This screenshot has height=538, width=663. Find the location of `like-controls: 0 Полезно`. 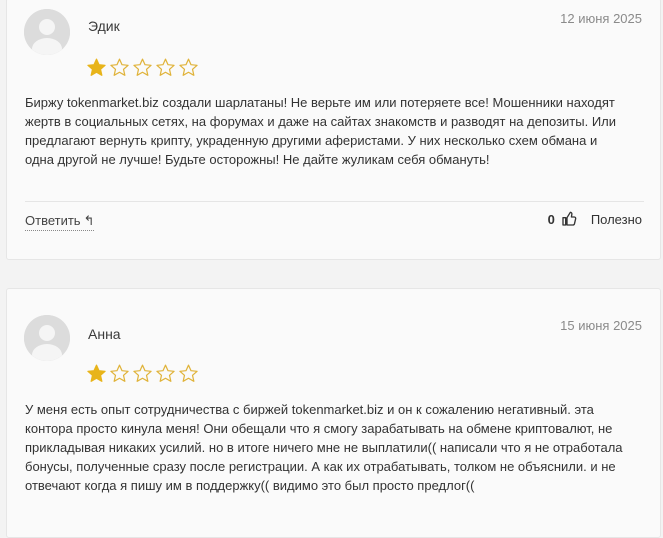

like-controls: 0 Полезно is located at coordinates (595, 219).